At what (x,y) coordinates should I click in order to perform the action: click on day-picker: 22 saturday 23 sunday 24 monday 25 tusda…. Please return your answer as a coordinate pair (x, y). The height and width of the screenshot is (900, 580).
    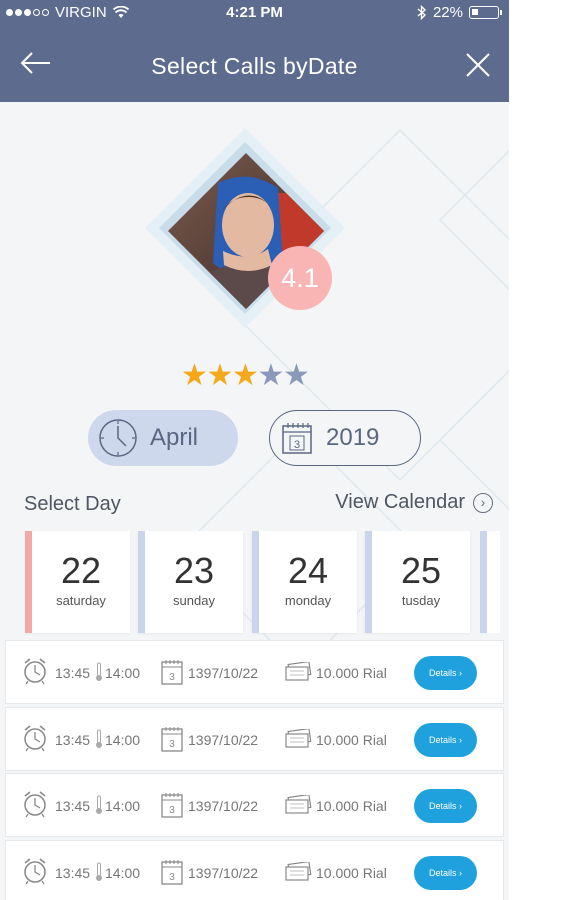
    Looking at the image, I should click on (267, 583).